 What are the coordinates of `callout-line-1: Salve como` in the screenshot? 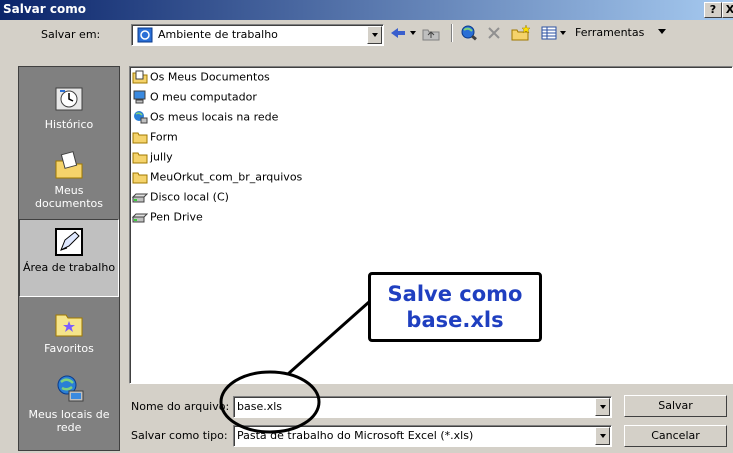 It's located at (455, 294).